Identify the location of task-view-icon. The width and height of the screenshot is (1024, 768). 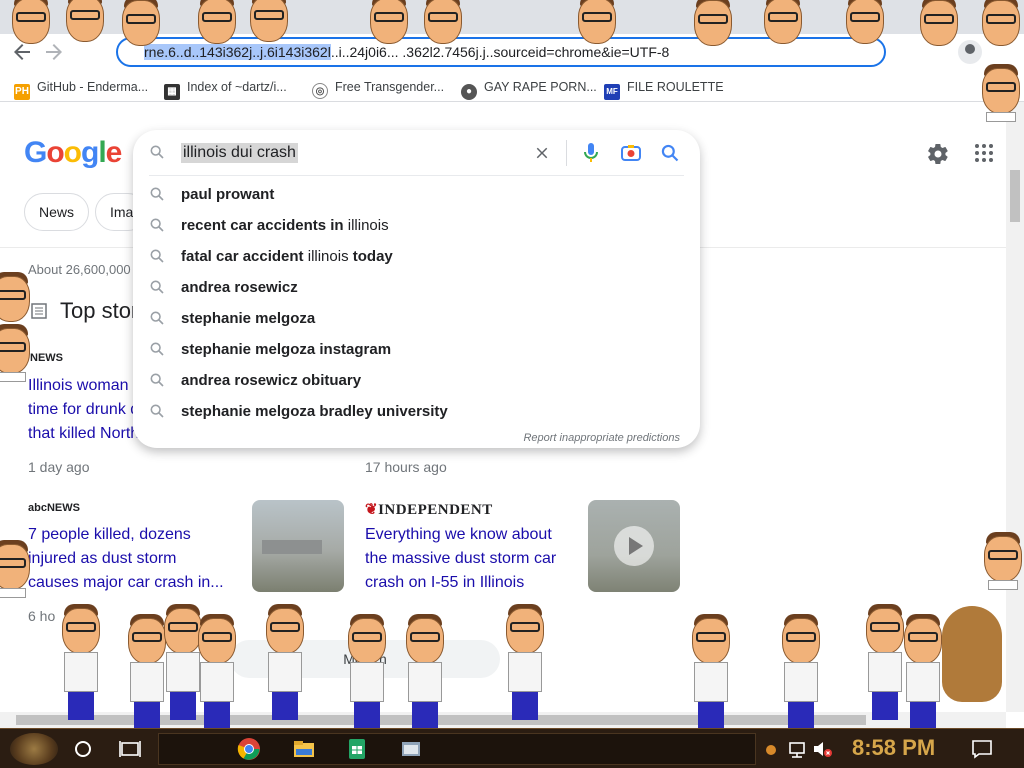
(130, 749).